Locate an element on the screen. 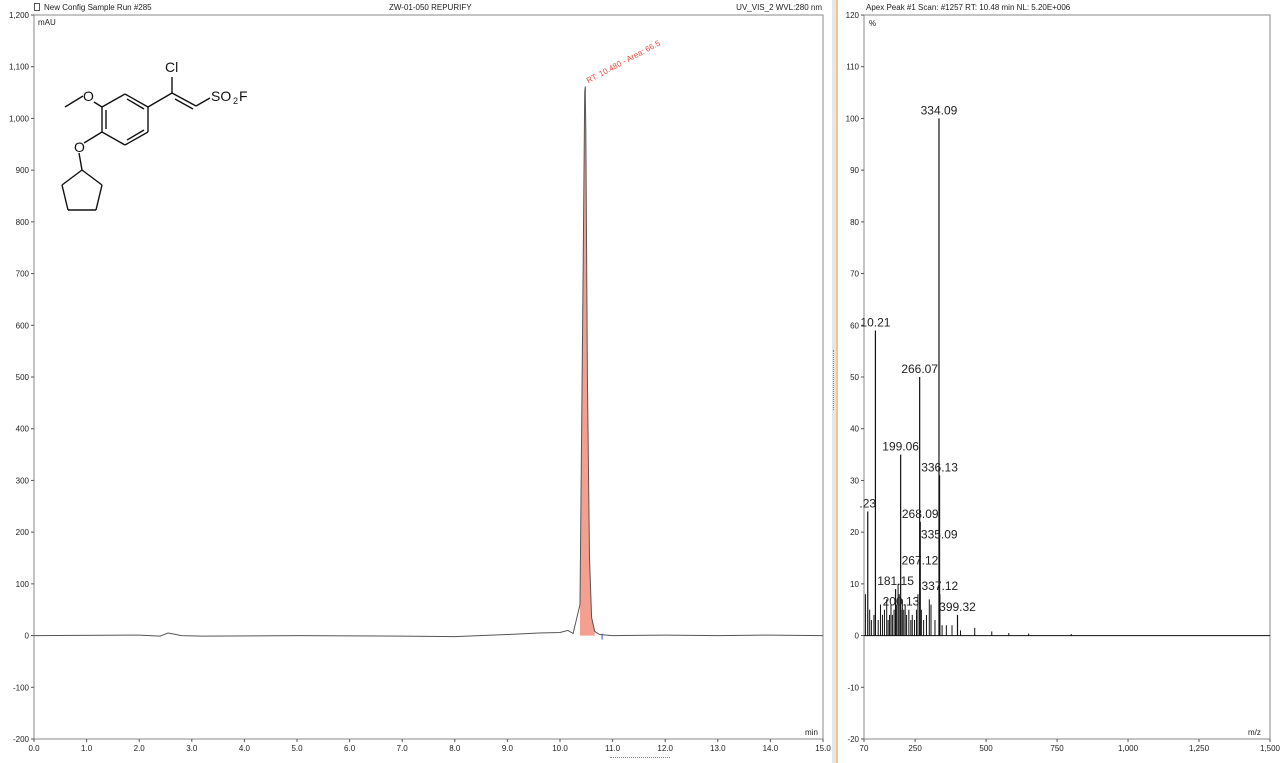 The image size is (1280, 763). y-tick-label: 600 is located at coordinates (23, 325).